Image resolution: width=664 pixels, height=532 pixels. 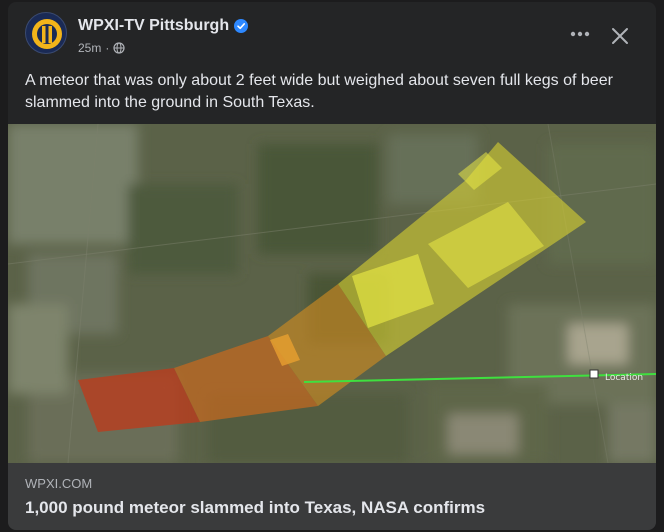 What do you see at coordinates (119, 48) in the screenshot?
I see `globe-icon` at bounding box center [119, 48].